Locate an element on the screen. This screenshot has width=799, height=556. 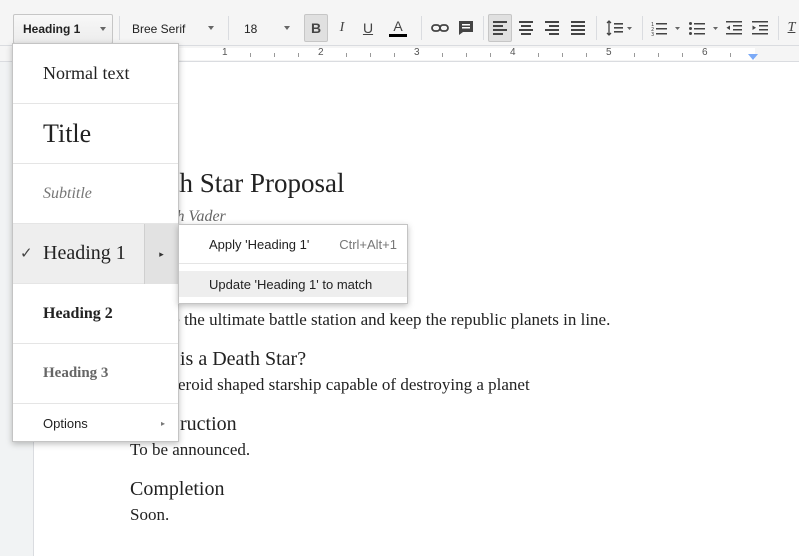
update-heading-1-menu-item: Update 'Heading 1' to match is located at coordinates (293, 284).